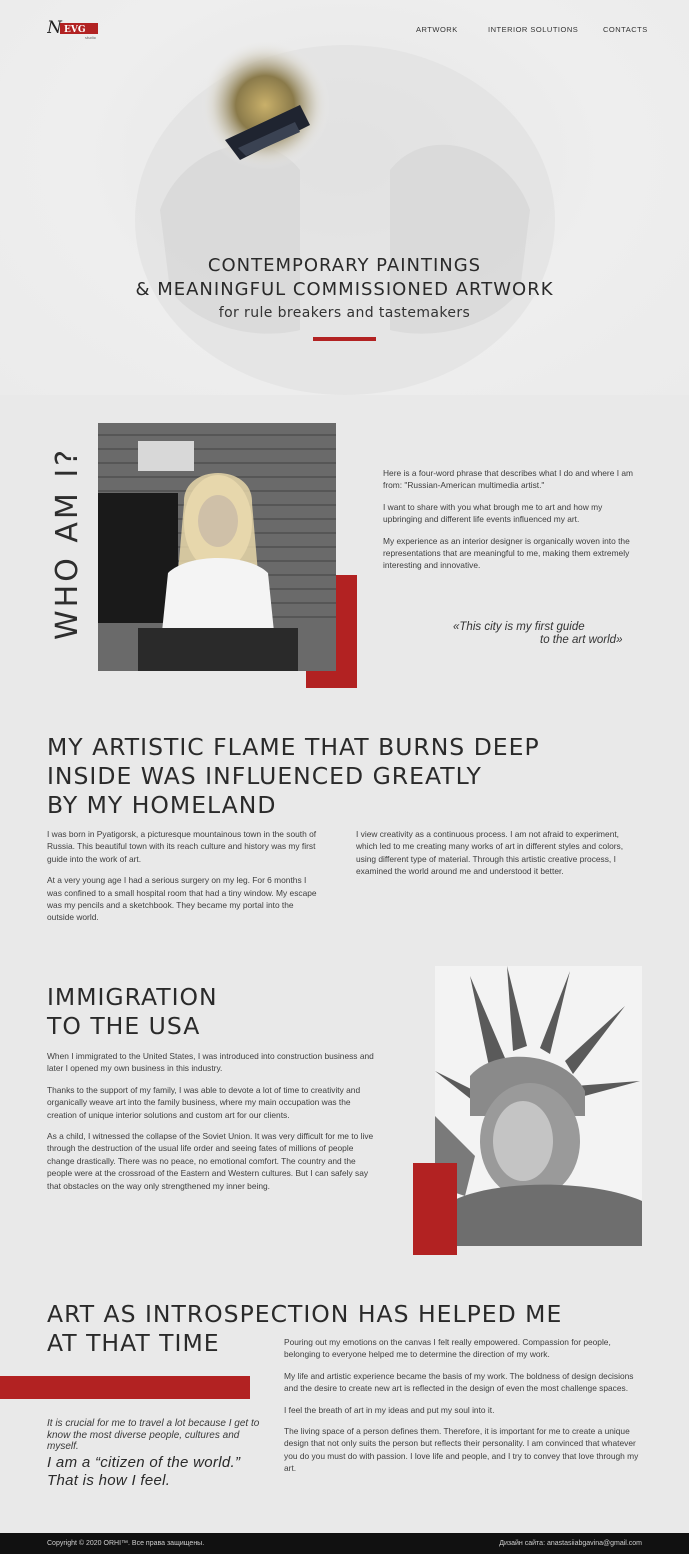 The width and height of the screenshot is (689, 1554). I want to click on hero-subtitle: for rule breakers and tastemakers, so click(344, 313).